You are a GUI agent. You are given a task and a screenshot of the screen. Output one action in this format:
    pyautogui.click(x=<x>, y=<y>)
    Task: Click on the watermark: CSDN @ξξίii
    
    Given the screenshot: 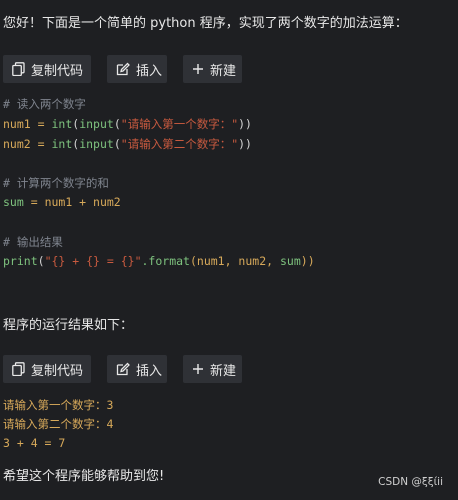 What is the action you would take?
    pyautogui.click(x=410, y=482)
    